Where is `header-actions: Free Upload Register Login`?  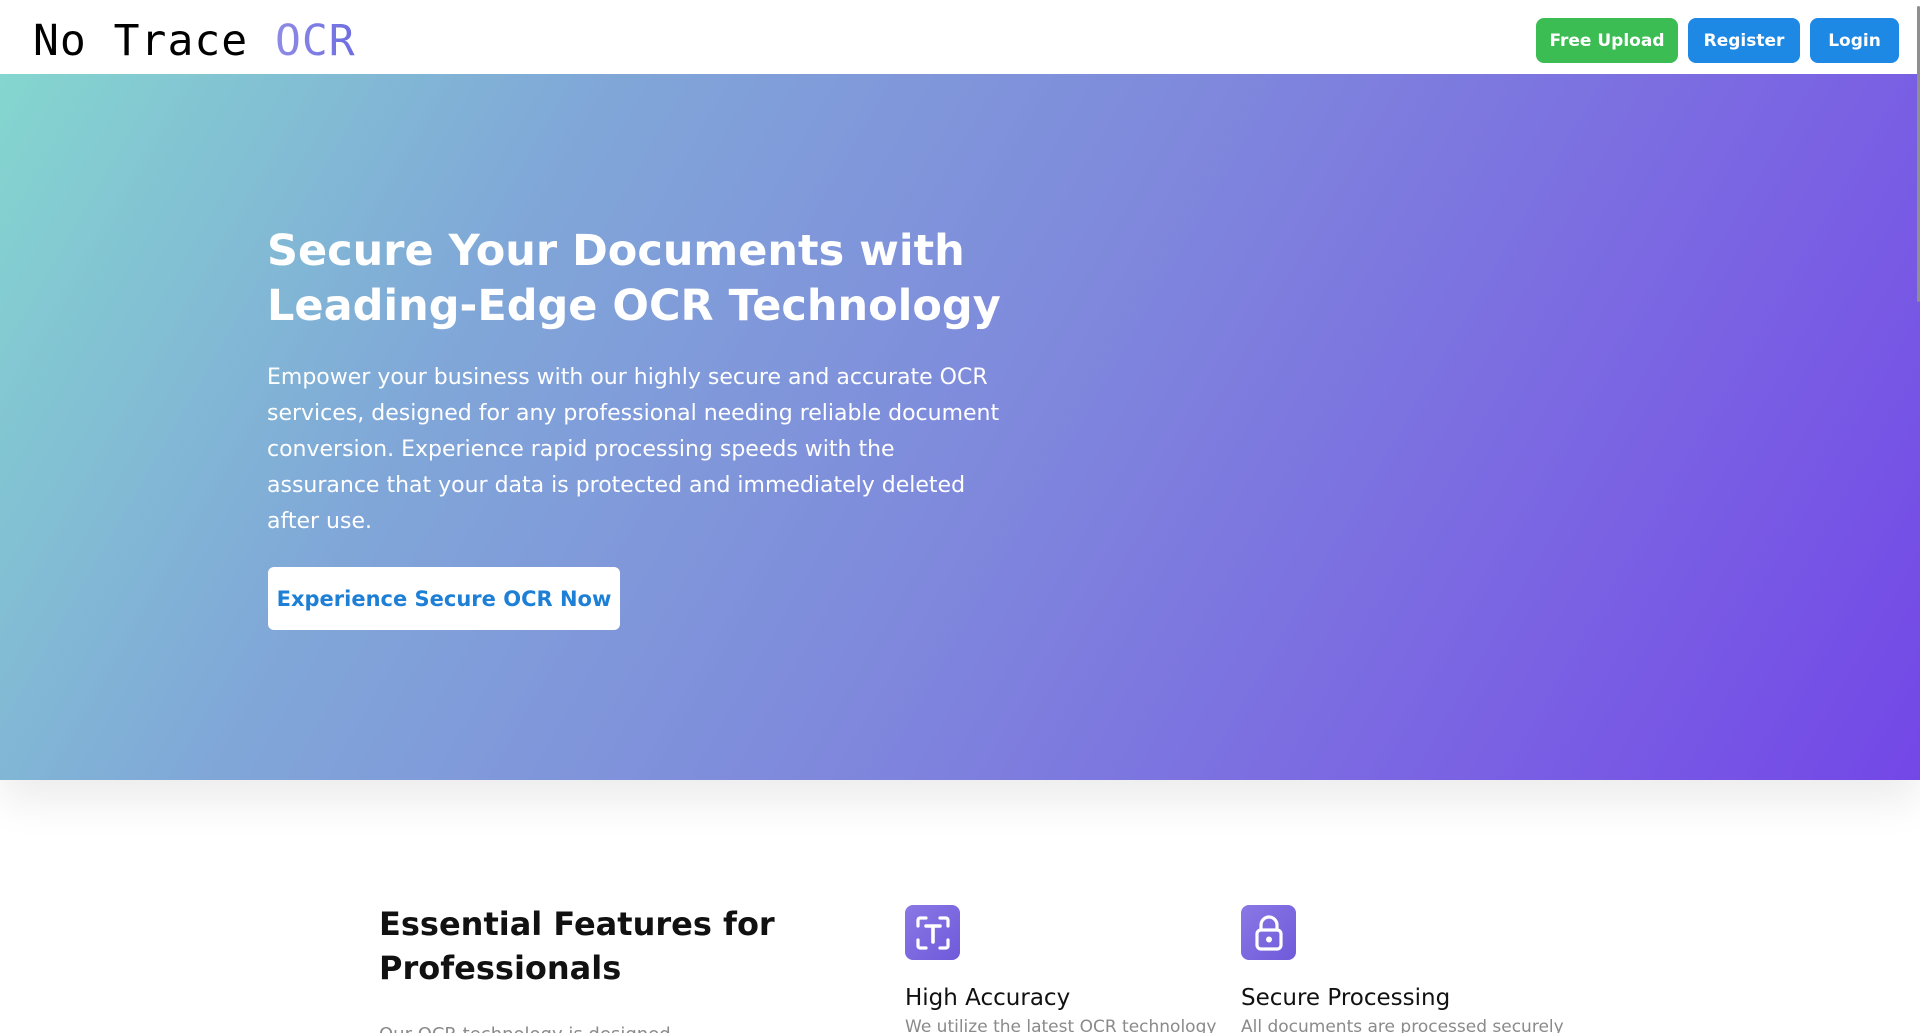
header-actions: Free Upload Register Login is located at coordinates (1717, 40).